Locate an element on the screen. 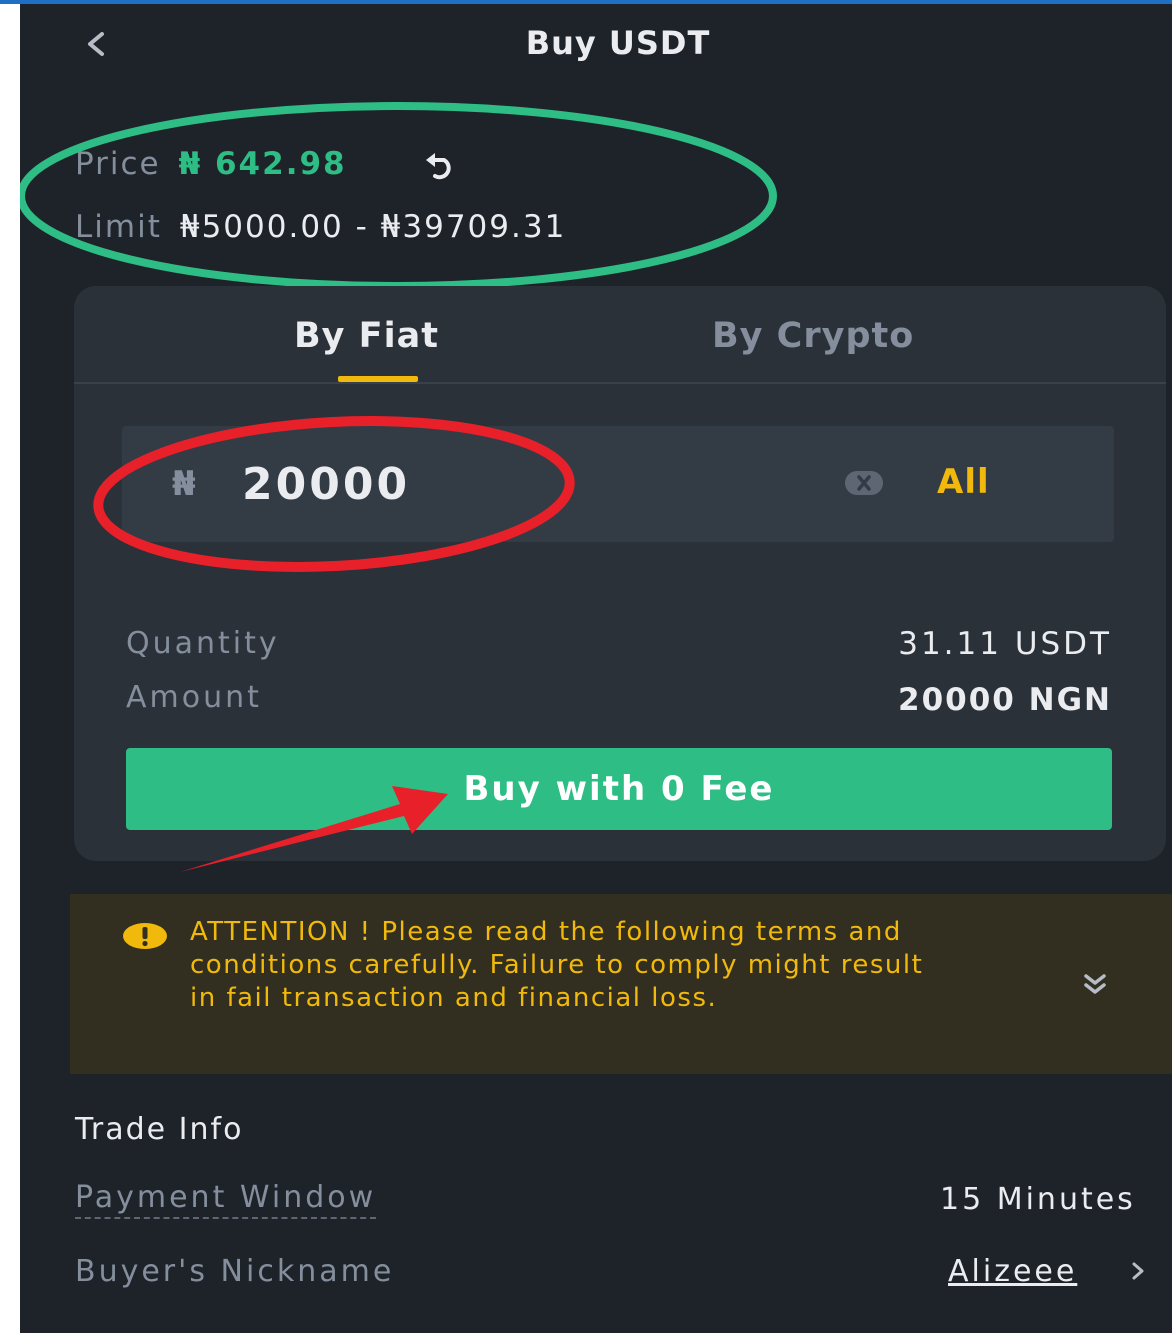 Image resolution: width=1172 pixels, height=1333 pixels. price-row: Price ₦ 642.98 is located at coordinates (211, 164).